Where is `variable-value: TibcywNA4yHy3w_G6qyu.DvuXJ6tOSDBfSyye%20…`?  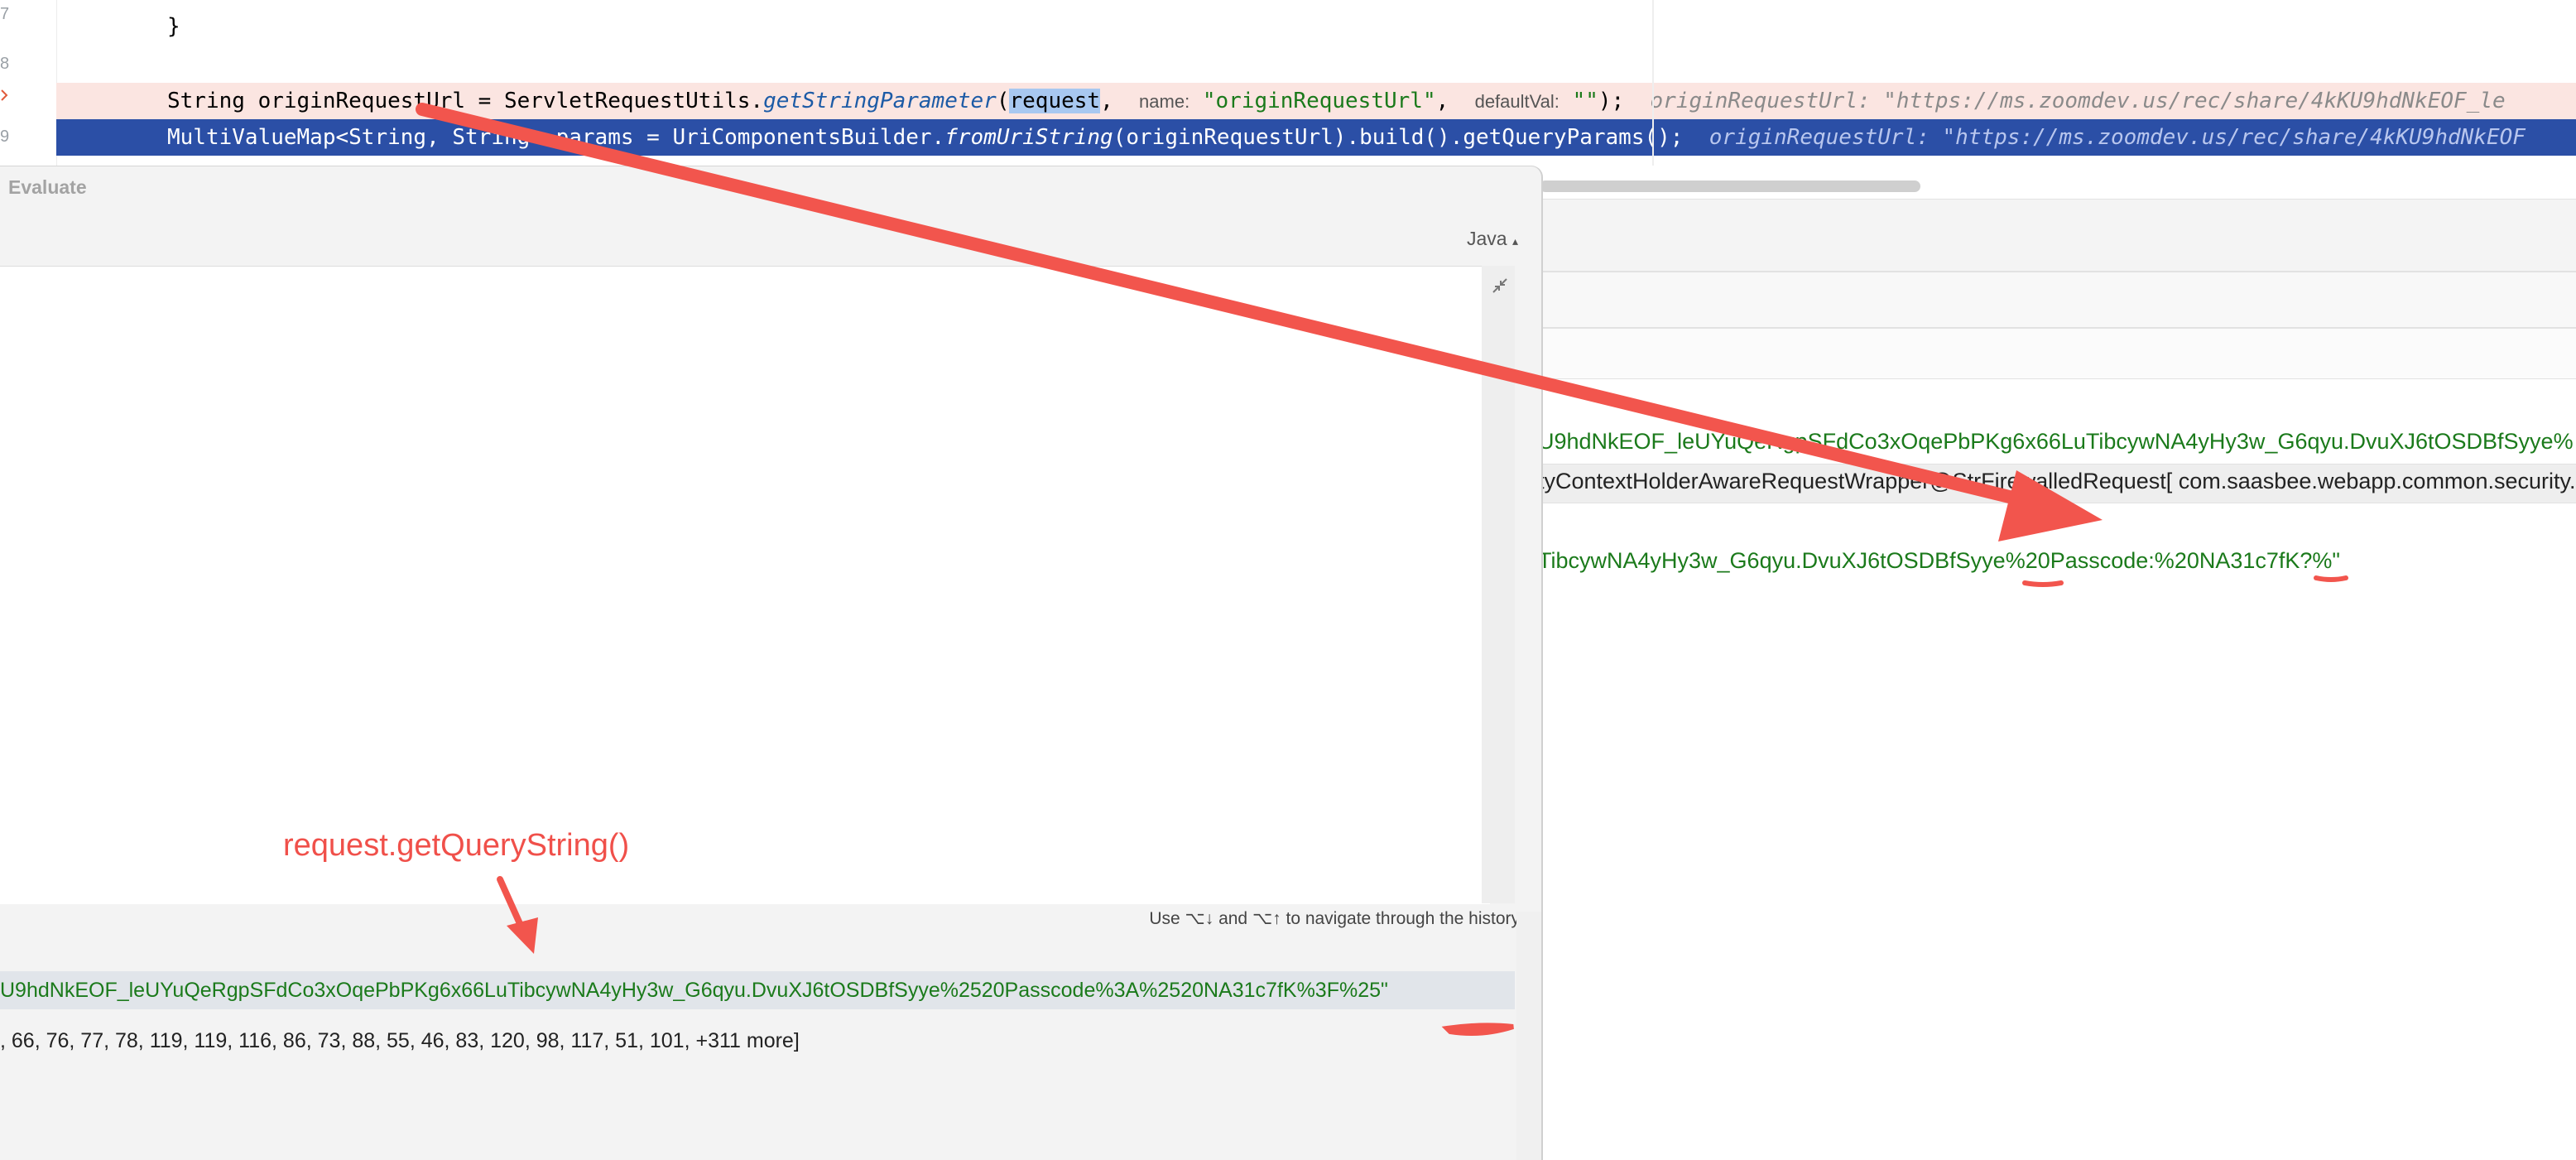
variable-value: TibcywNA4yHy3w_G6qyu.DvuXJ6tOSDBfSyye%20… is located at coordinates (1939, 561).